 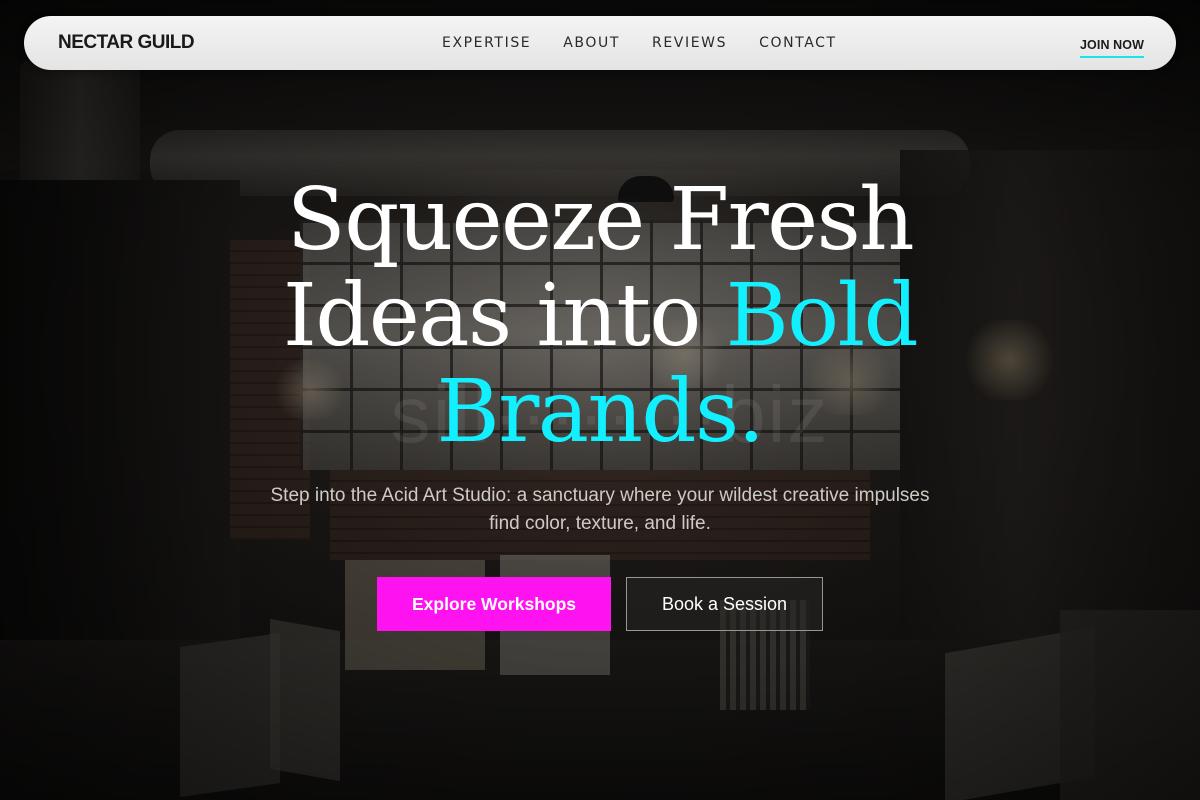 I want to click on nav-link-contact: CONTACT, so click(x=798, y=43).